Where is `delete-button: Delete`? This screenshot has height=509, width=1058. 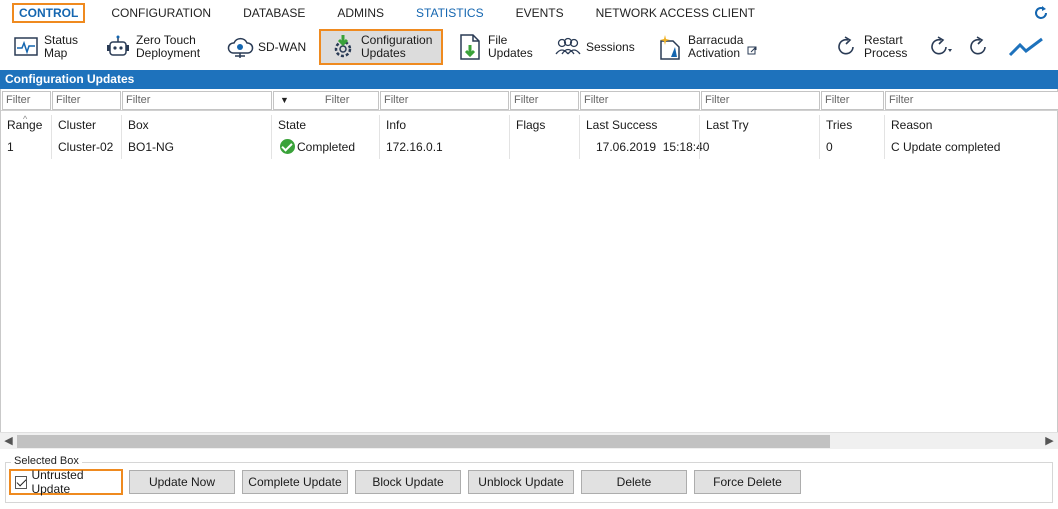 delete-button: Delete is located at coordinates (634, 482).